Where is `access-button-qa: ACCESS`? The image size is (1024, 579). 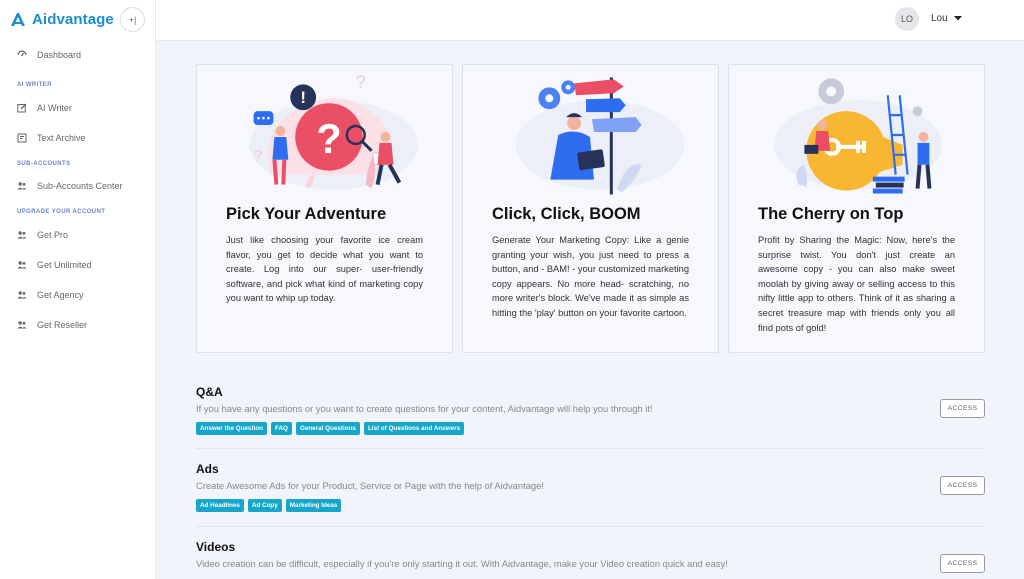 access-button-qa: ACCESS is located at coordinates (962, 408).